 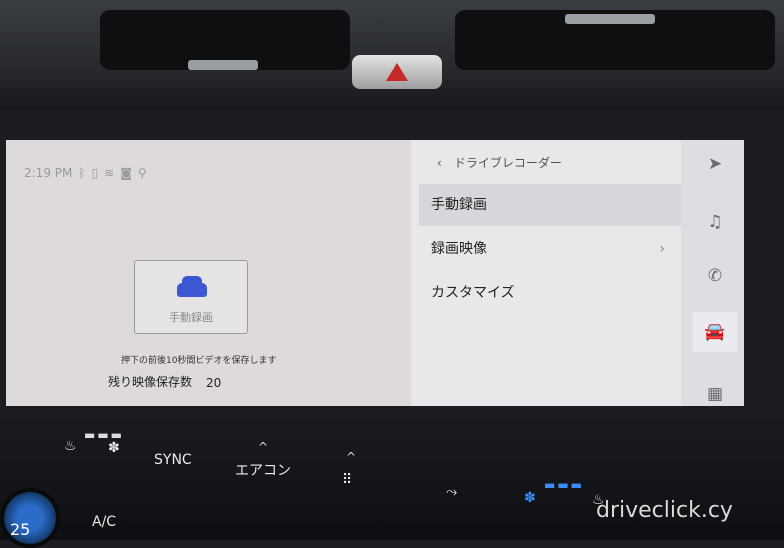 What do you see at coordinates (564, 485) in the screenshot?
I see `fan-level: ▬▬▬` at bounding box center [564, 485].